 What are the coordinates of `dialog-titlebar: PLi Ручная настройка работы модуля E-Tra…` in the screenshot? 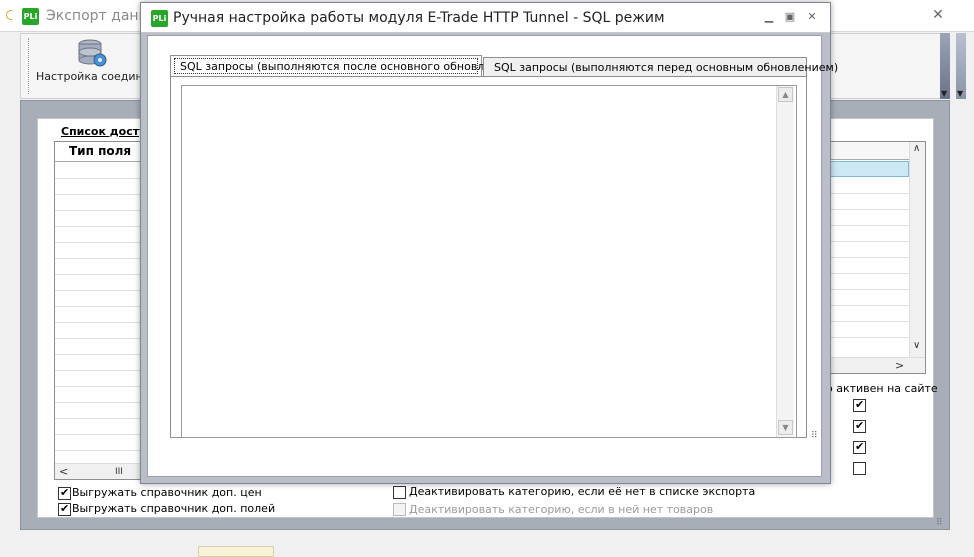 It's located at (485, 18).